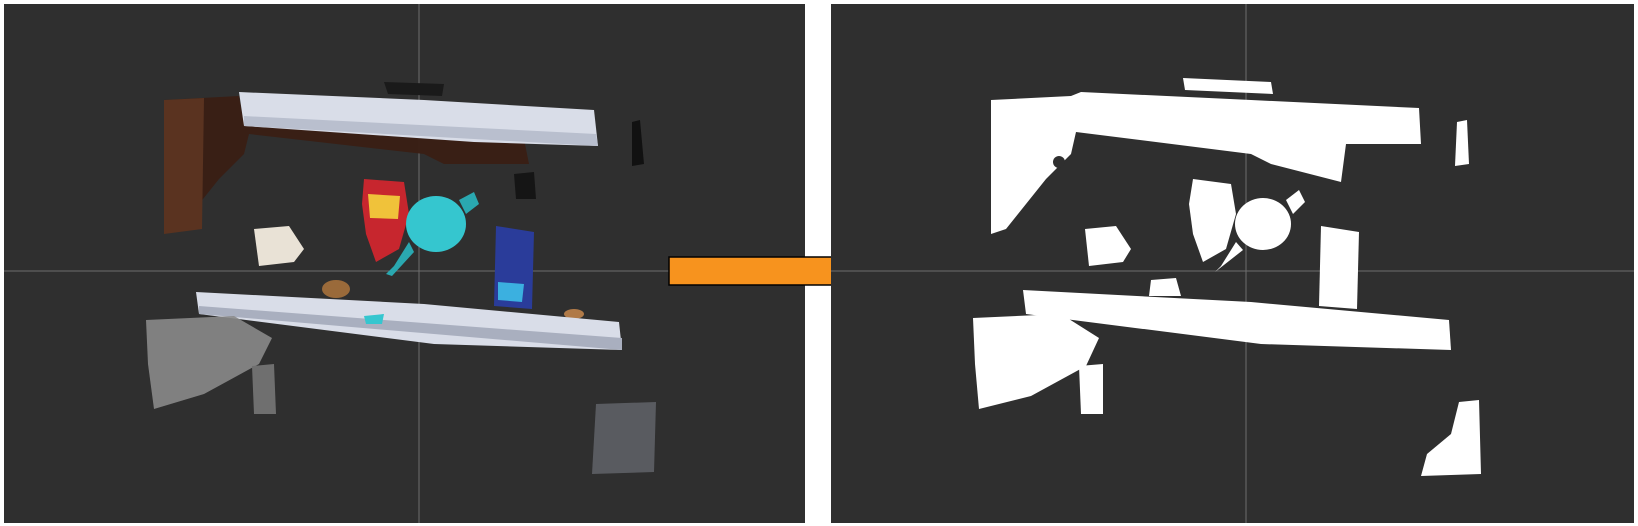 This screenshot has height=526, width=1638. Describe the element at coordinates (264, 389) in the screenshot. I see `gray-post` at that location.